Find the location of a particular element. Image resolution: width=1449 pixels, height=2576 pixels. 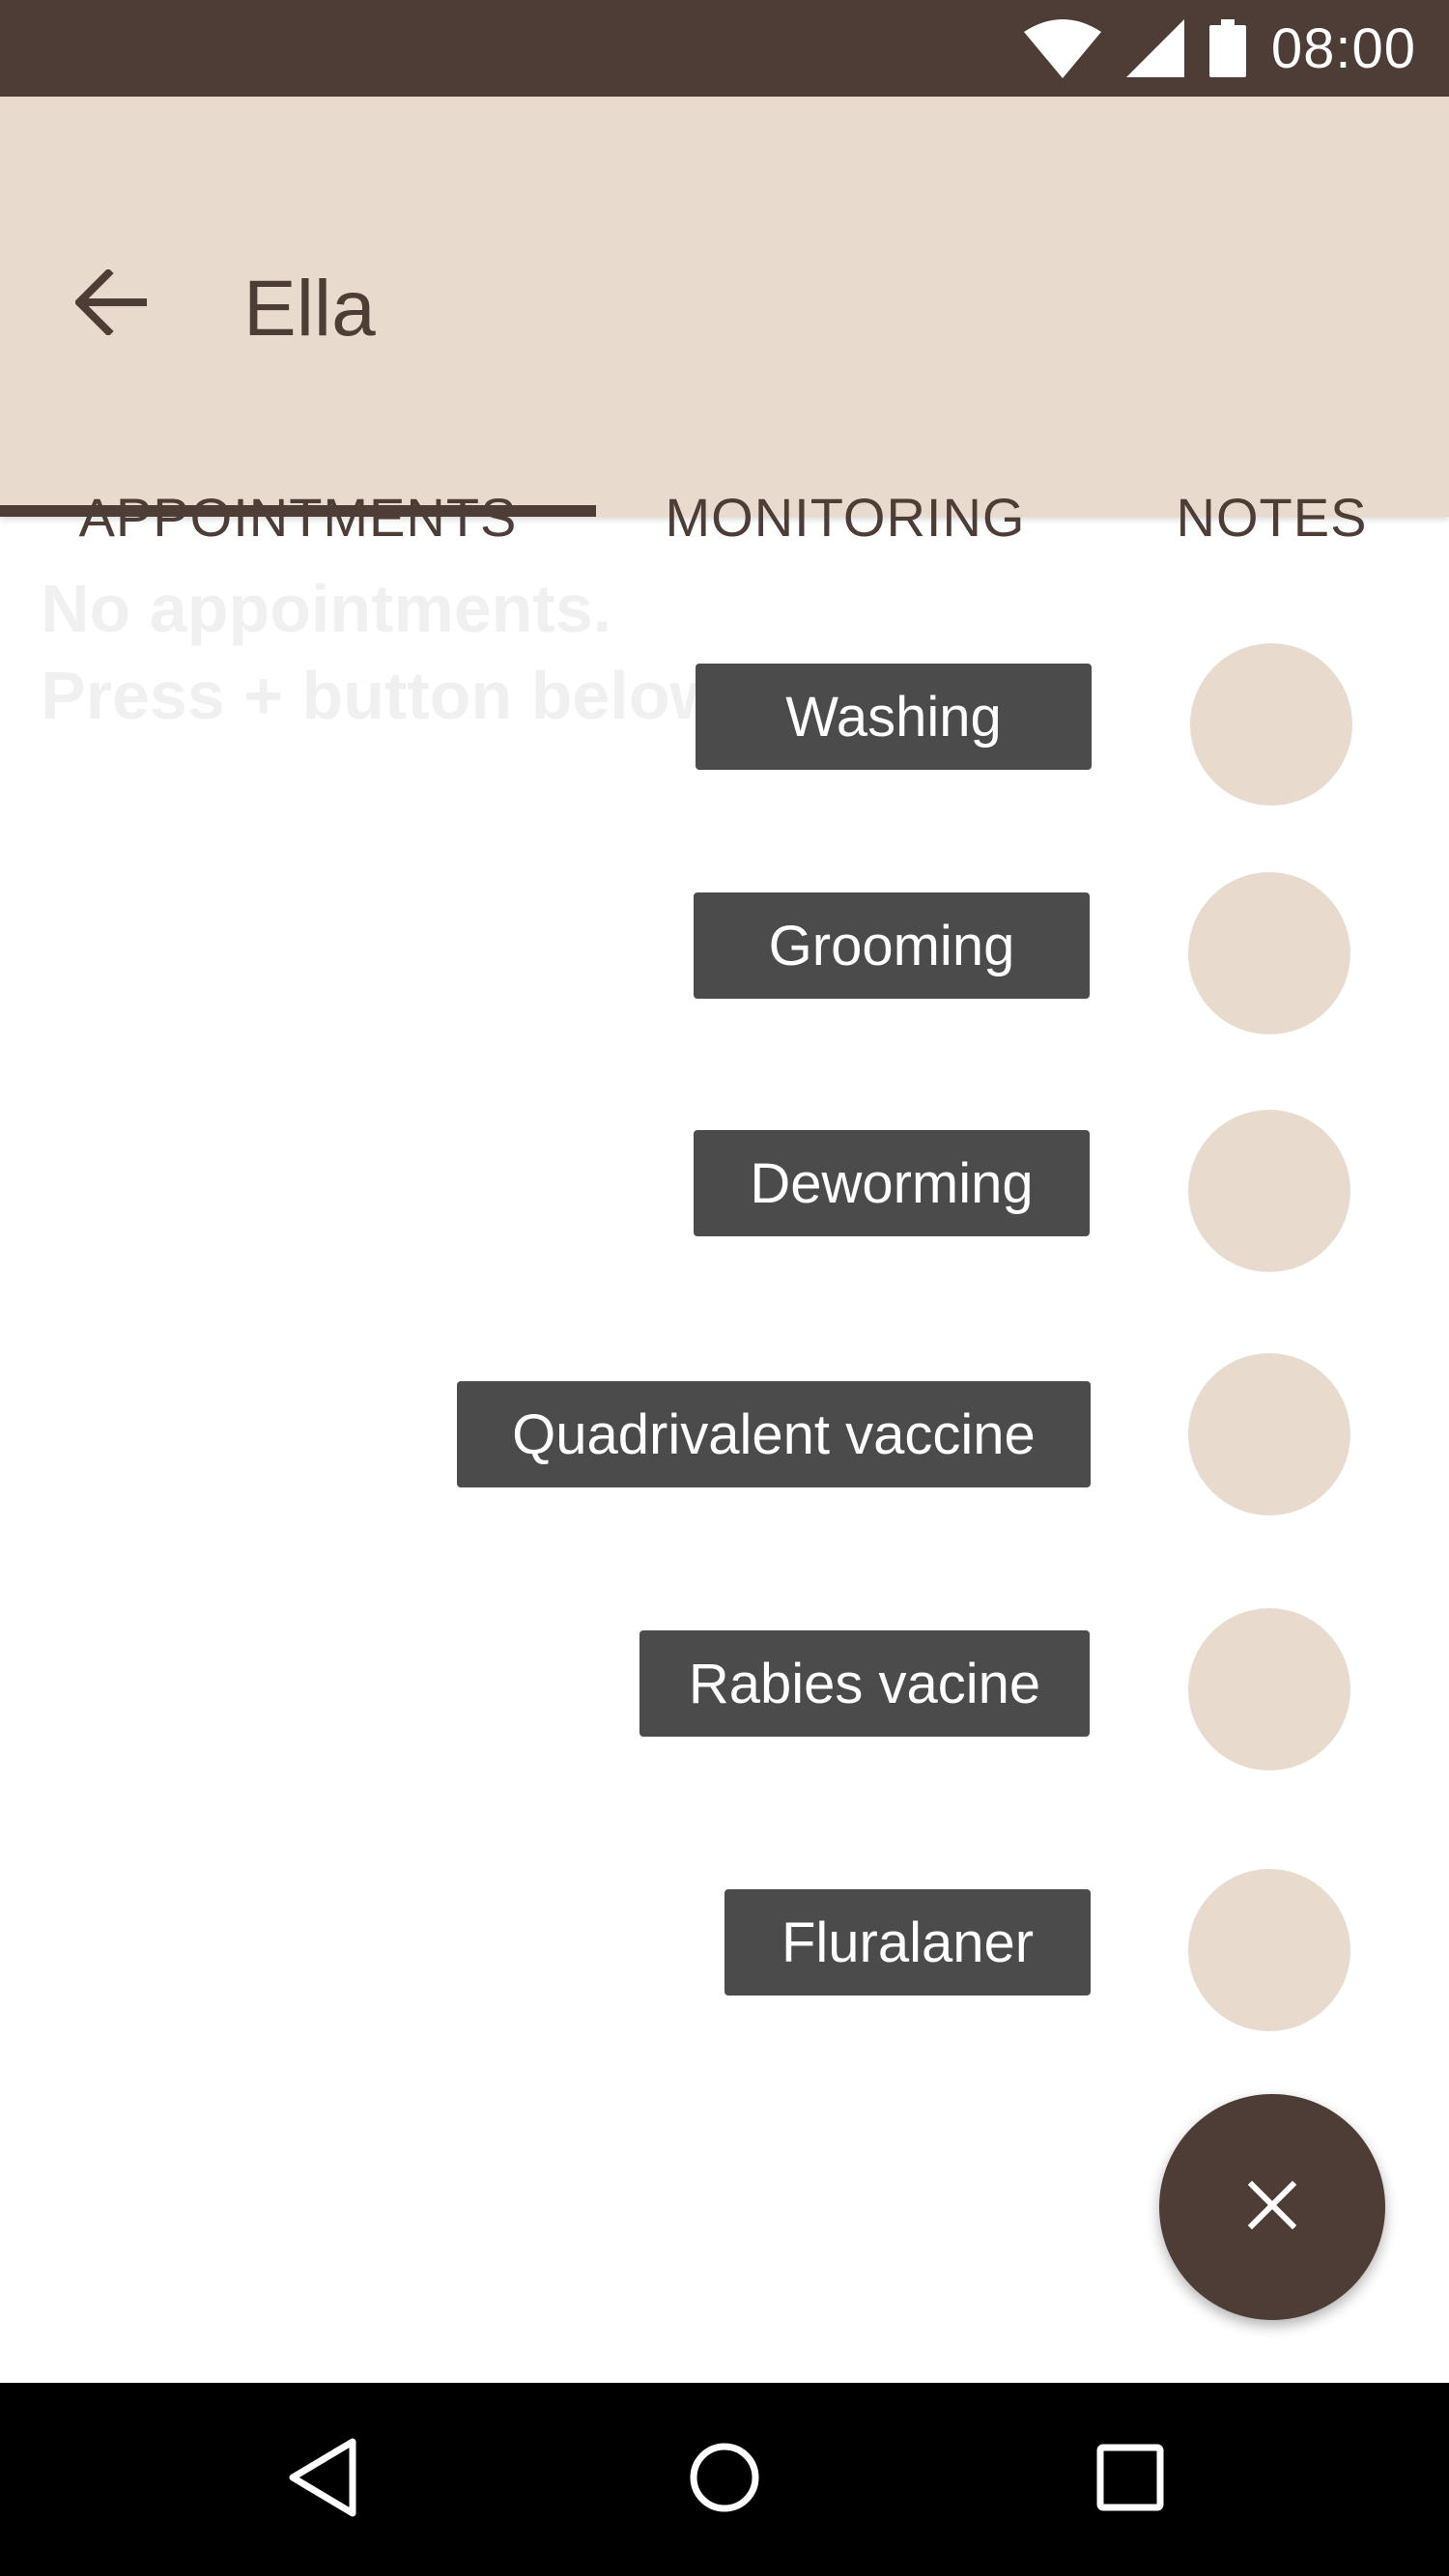

speed-dial-label-deworming: Deworming is located at coordinates (892, 1183).